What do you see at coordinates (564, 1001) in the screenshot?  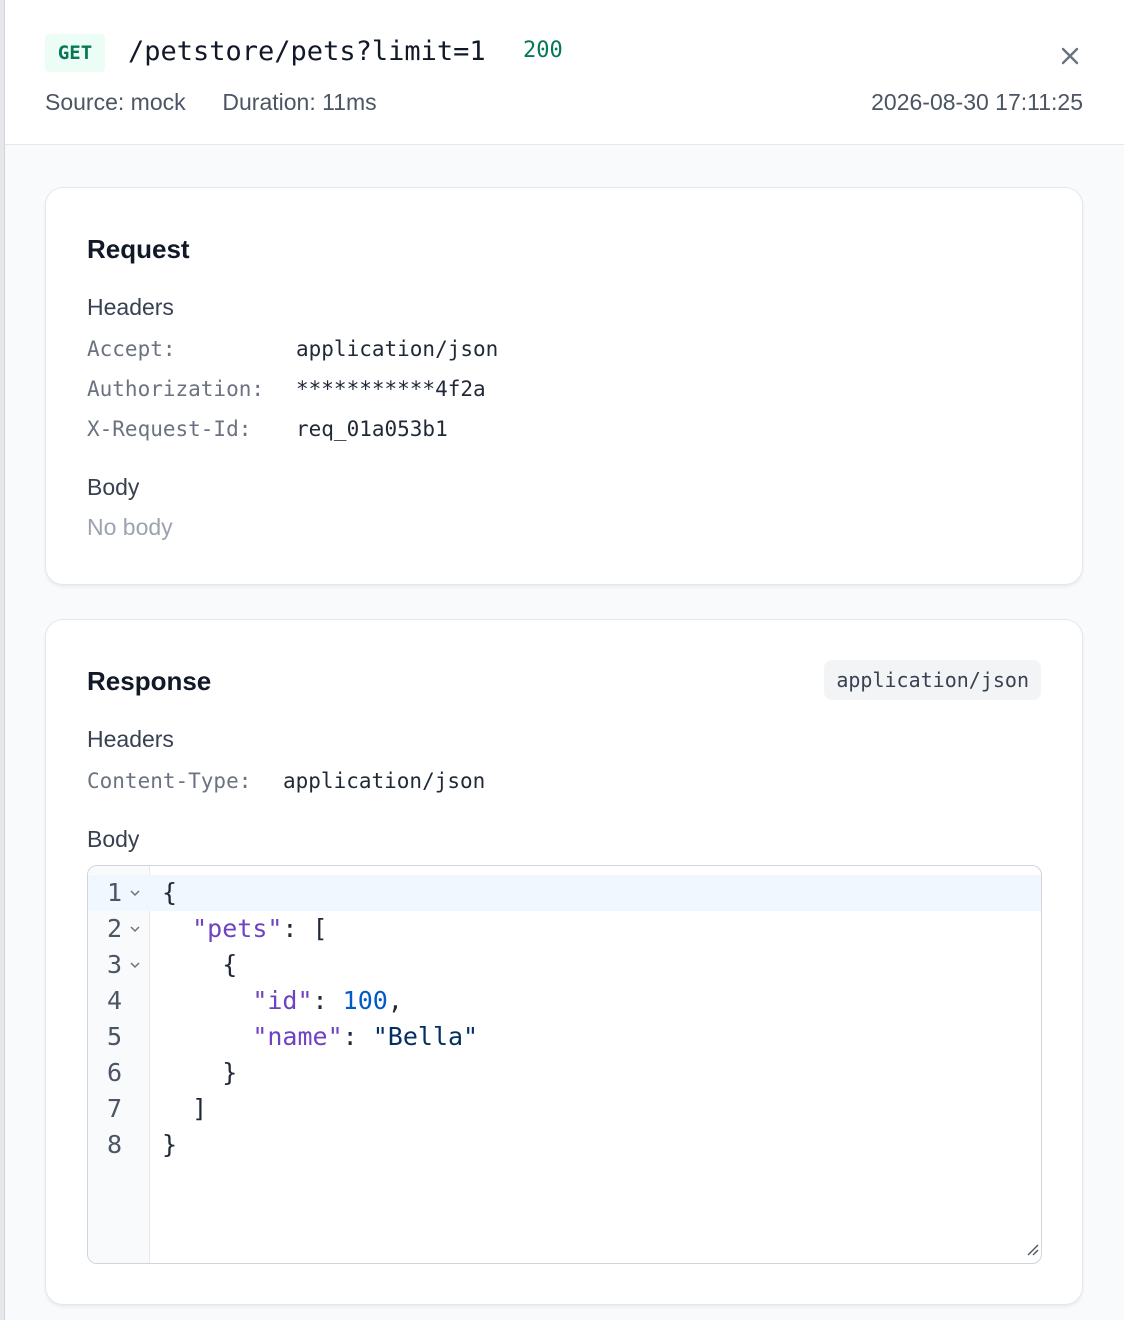 I see `code-line: 4 "id": 100,` at bounding box center [564, 1001].